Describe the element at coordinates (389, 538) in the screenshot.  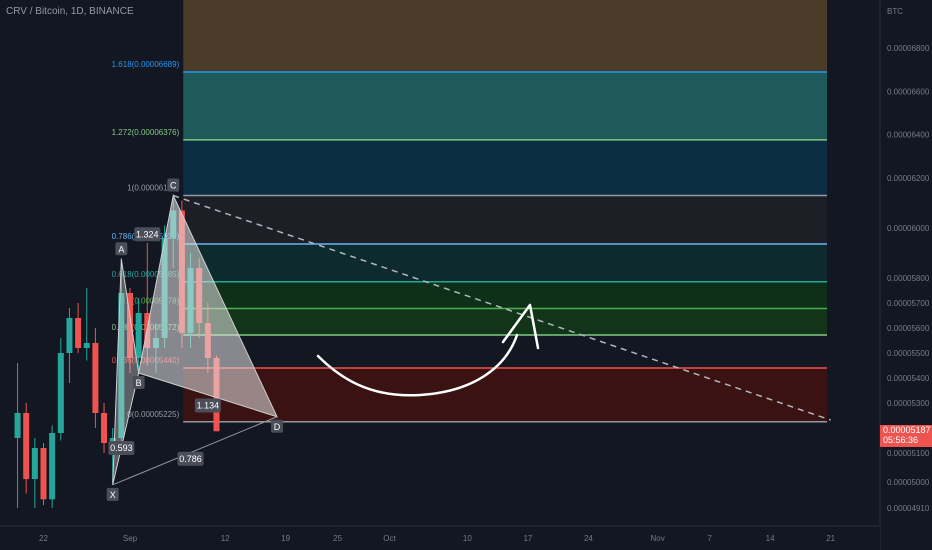
I see `time-tick-5: Oct` at that location.